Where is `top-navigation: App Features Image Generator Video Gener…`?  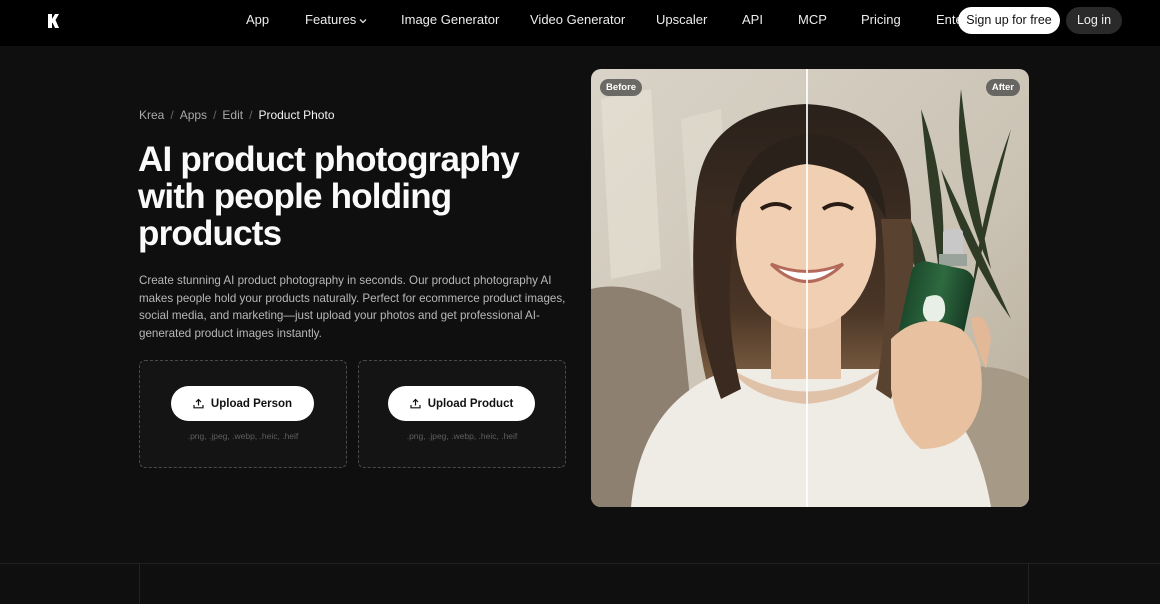
top-navigation: App Features Image Generator Video Gener… is located at coordinates (580, 23).